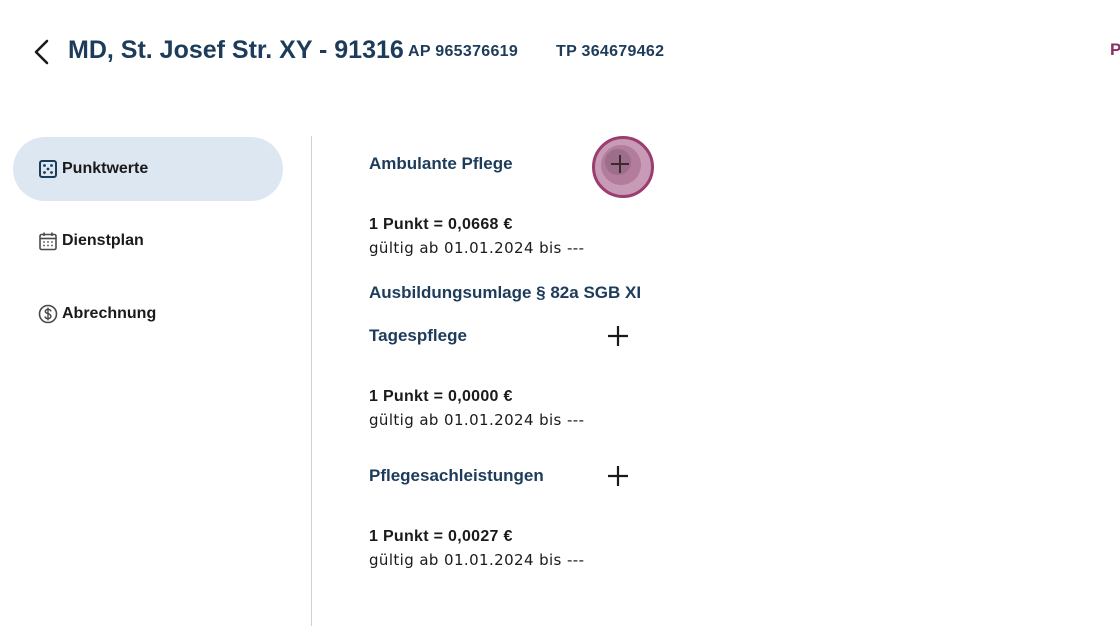 The width and height of the screenshot is (1120, 626). Describe the element at coordinates (463, 51) in the screenshot. I see `ap-number: AP 965376619` at that location.